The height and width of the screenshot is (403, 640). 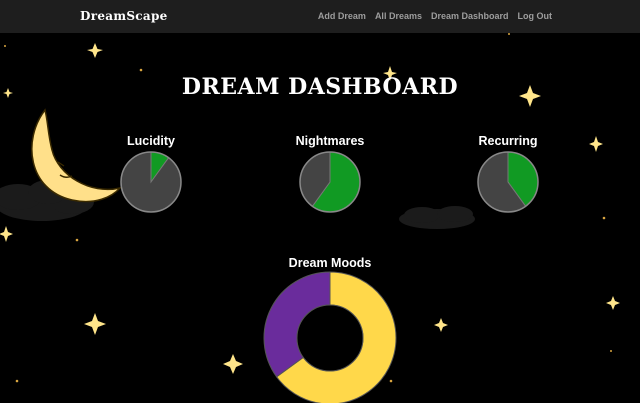 I want to click on nav-link-log-out: Log Out, so click(x=535, y=16).